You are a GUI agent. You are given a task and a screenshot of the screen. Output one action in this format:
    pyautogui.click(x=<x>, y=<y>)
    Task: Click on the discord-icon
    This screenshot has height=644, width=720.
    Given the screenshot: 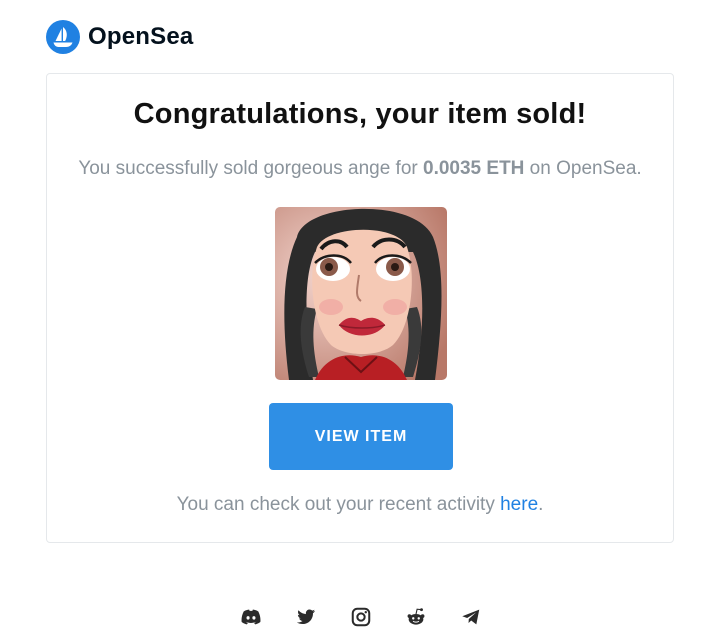 What is the action you would take?
    pyautogui.click(x=250, y=616)
    